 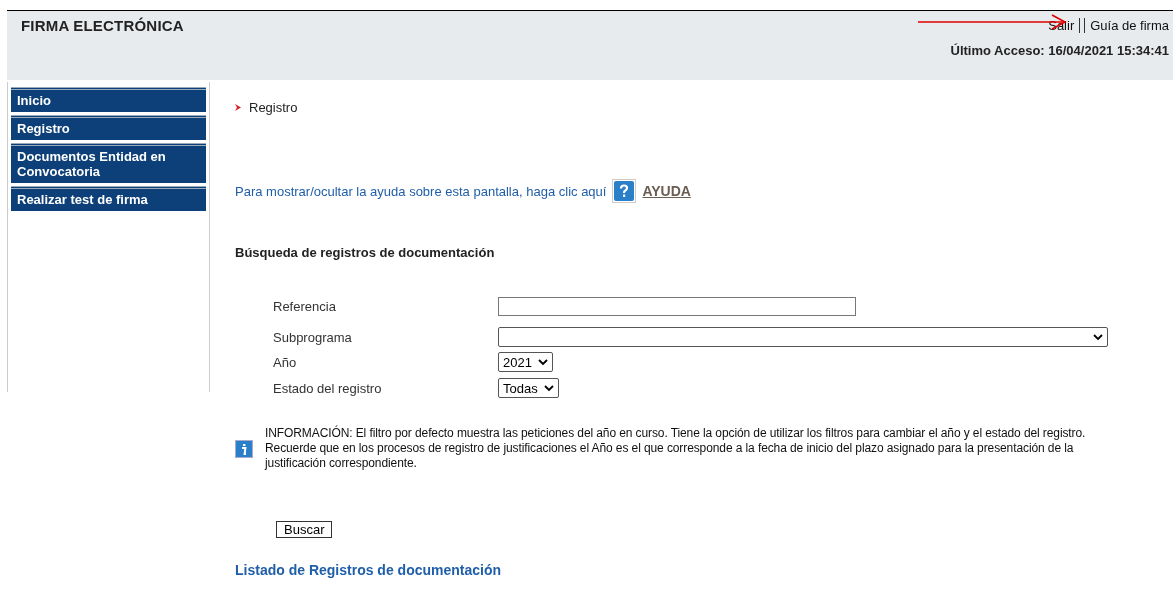 What do you see at coordinates (421, 191) in the screenshot?
I see `help-text: Para mostrar/ocultar la ayuda sobre esta pantalla, haga clic aquí` at bounding box center [421, 191].